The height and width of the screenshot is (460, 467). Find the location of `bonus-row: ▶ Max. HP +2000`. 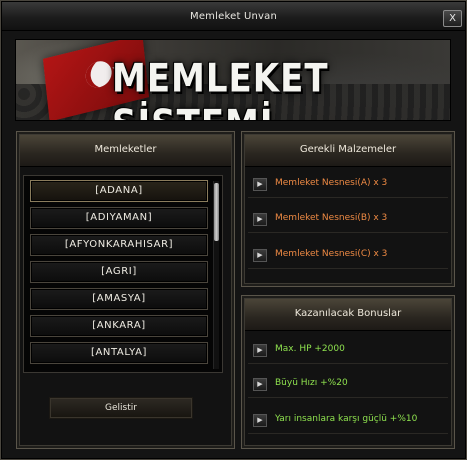

bonus-row: ▶ Max. HP +2000 is located at coordinates (348, 351).